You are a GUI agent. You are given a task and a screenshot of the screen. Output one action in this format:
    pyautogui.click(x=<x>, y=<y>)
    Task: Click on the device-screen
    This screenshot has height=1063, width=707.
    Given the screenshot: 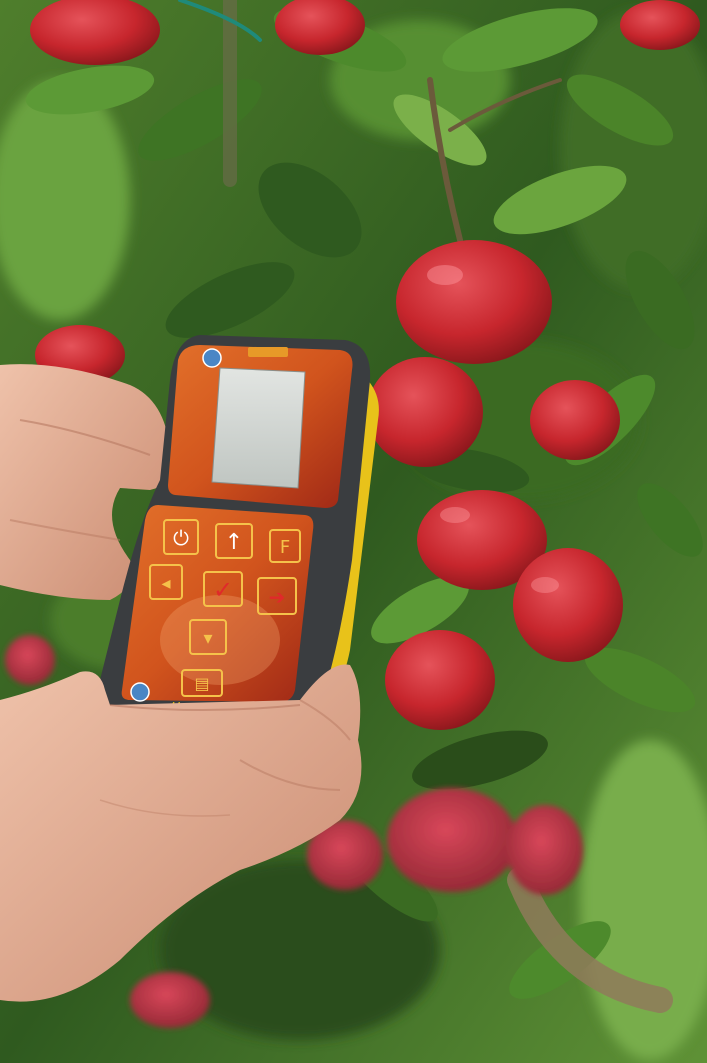 What is the action you would take?
    pyautogui.click(x=258, y=428)
    